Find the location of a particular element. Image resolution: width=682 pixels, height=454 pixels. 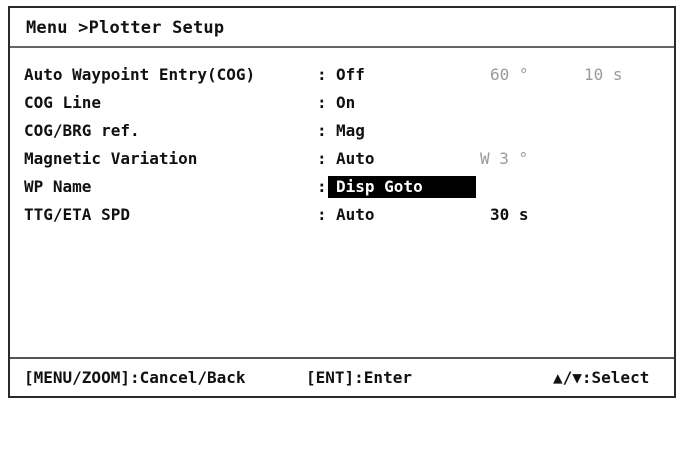

setting-row-auto-waypoint-entry: Auto Waypoint Entry(COG) : Off 60 ° 10 s is located at coordinates (342, 75).